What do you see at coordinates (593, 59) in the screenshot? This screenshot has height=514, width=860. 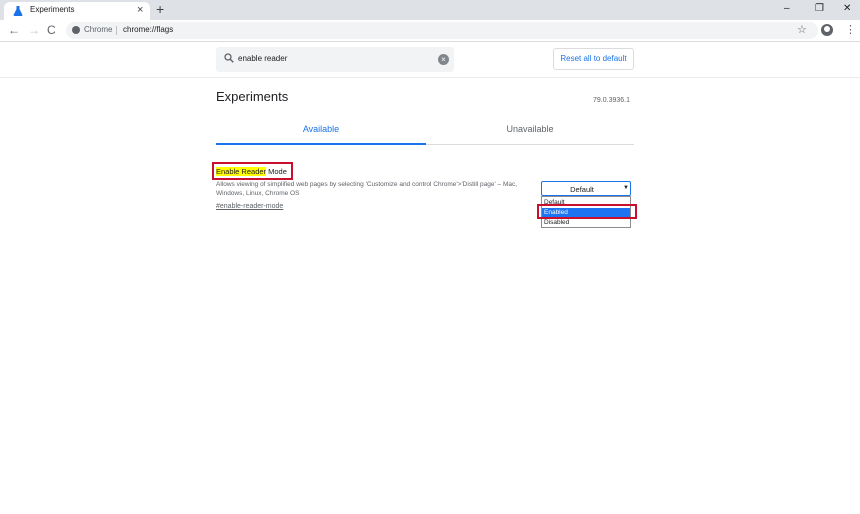 I see `reset-all-button: Reset all to default` at bounding box center [593, 59].